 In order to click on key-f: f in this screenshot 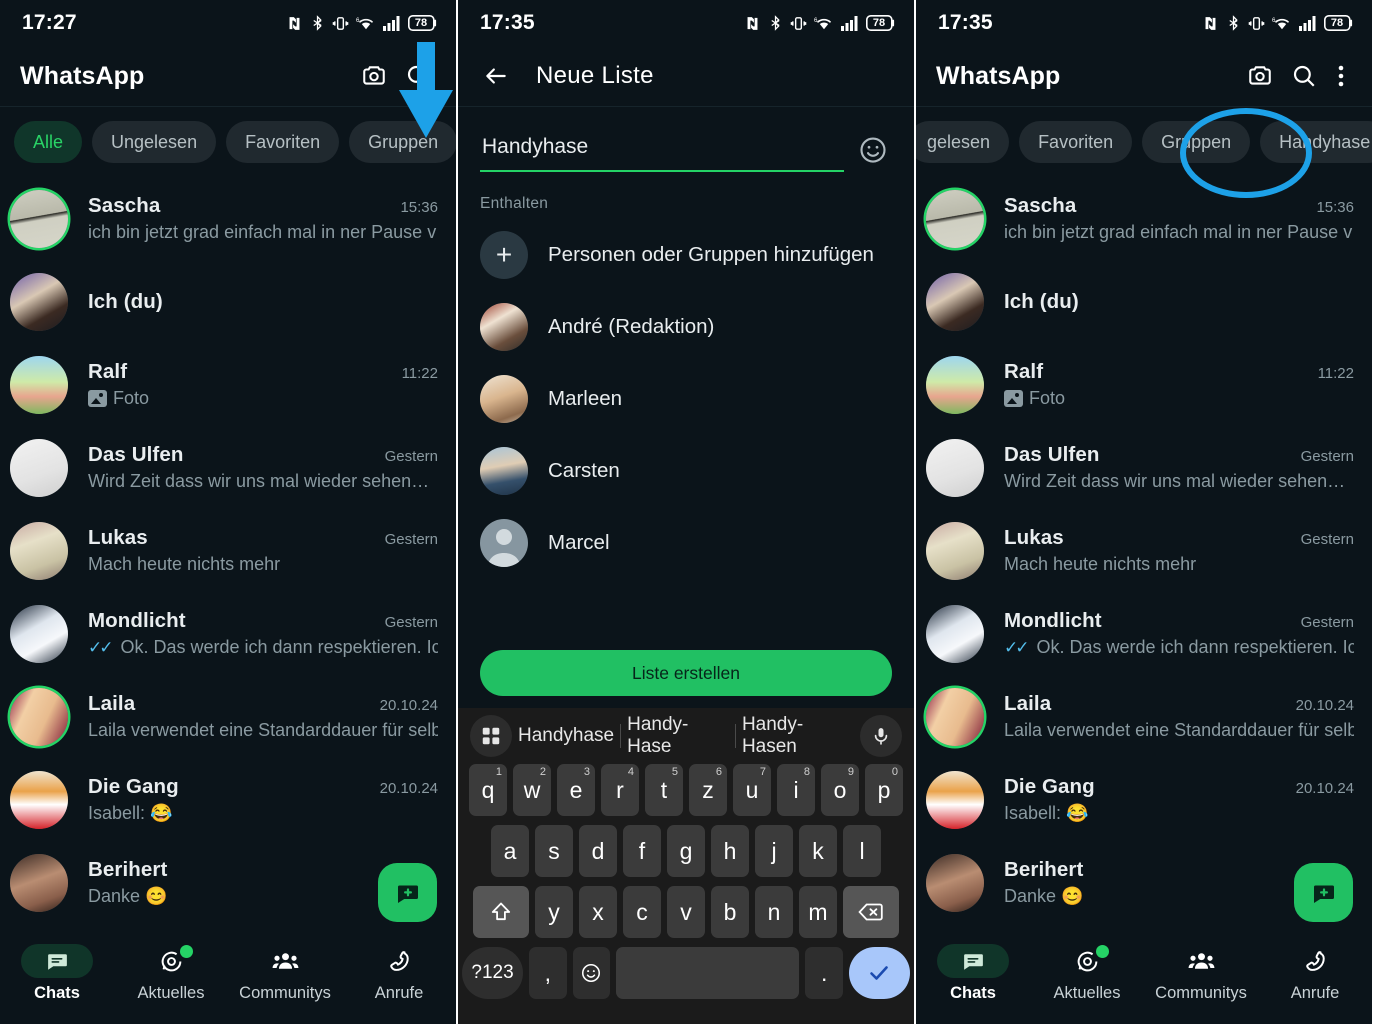, I will do `click(642, 851)`.